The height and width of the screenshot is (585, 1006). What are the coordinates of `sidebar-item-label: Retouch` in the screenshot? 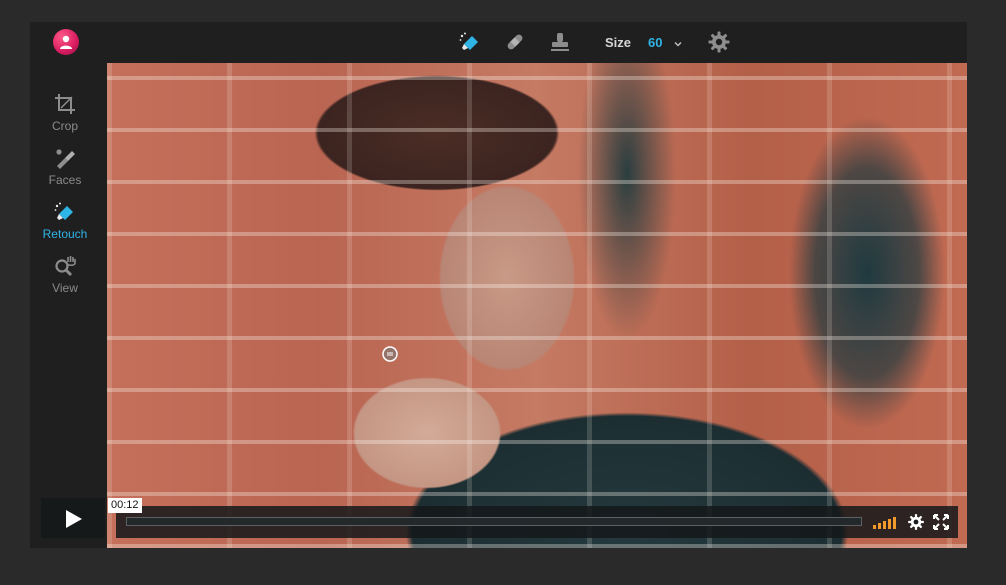 It's located at (65, 234).